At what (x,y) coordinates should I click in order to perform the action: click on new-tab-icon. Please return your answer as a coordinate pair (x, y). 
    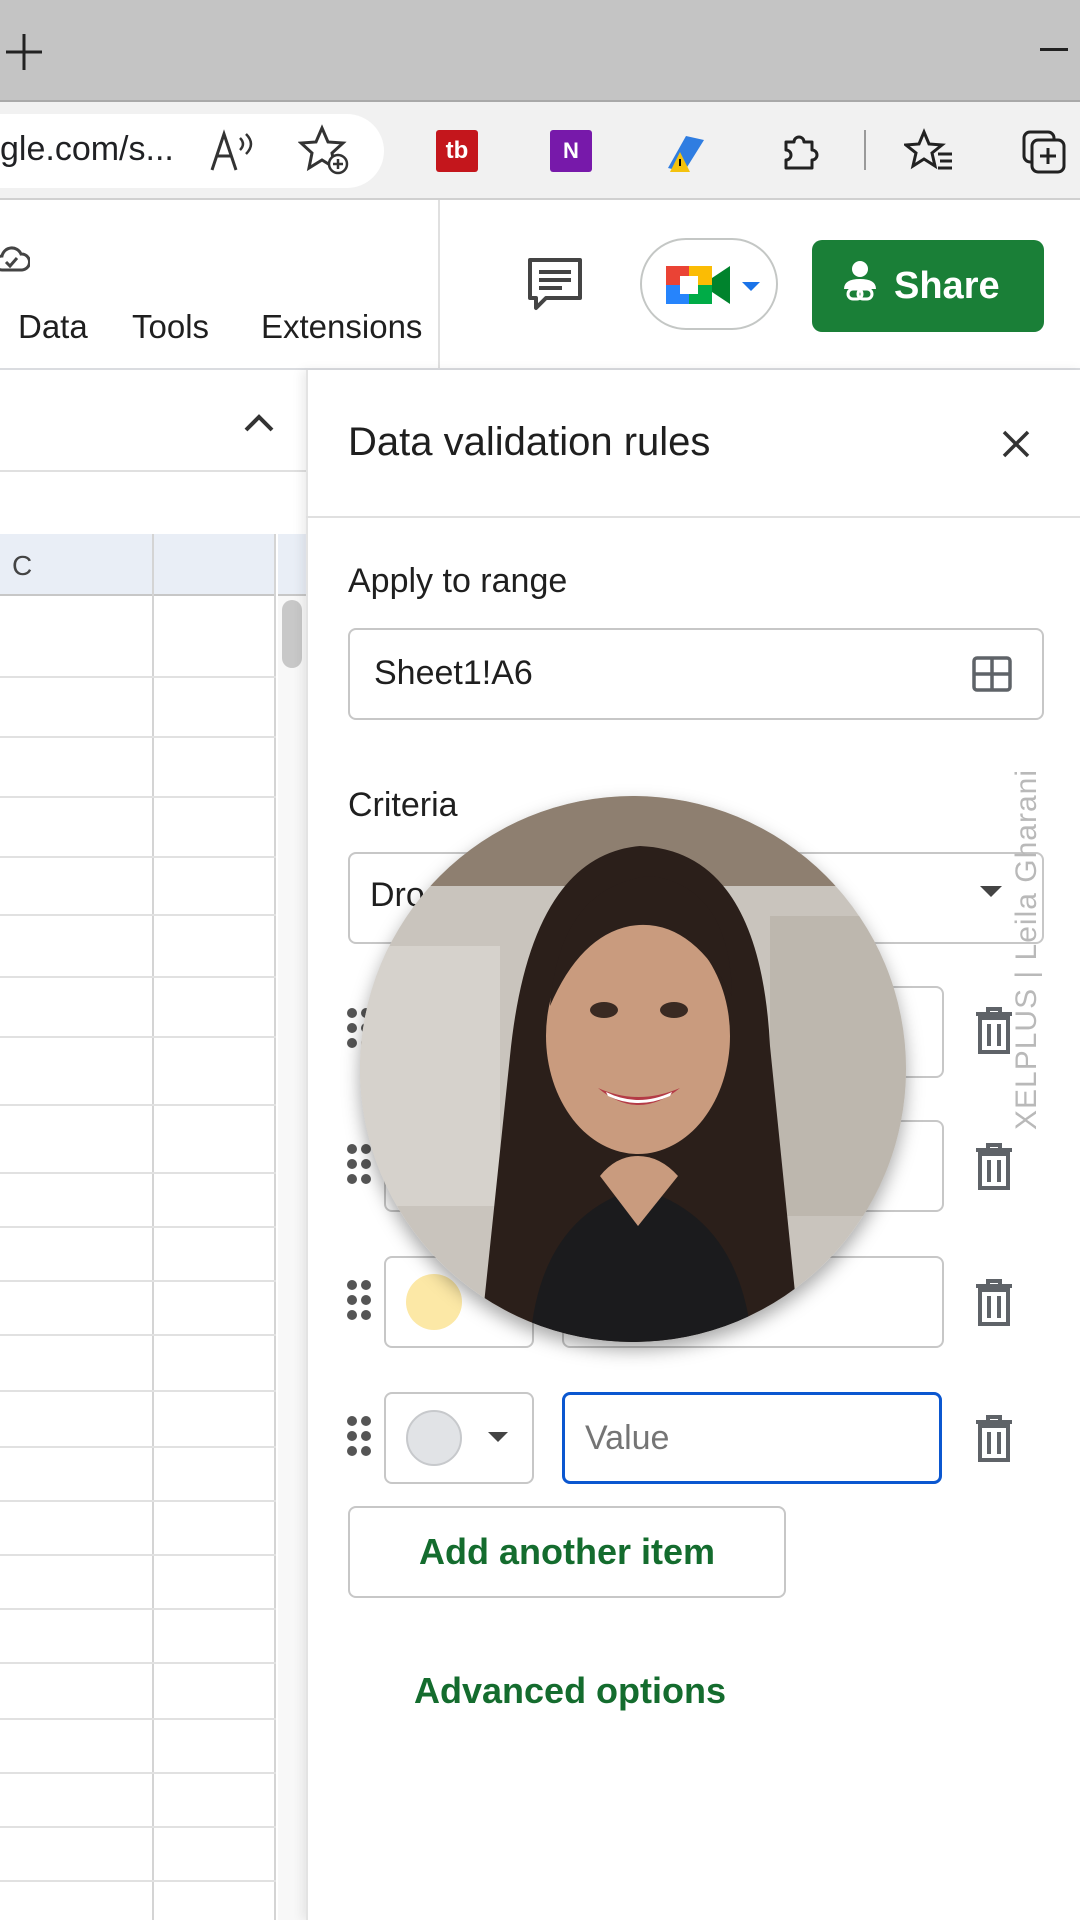
    Looking at the image, I should click on (24, 52).